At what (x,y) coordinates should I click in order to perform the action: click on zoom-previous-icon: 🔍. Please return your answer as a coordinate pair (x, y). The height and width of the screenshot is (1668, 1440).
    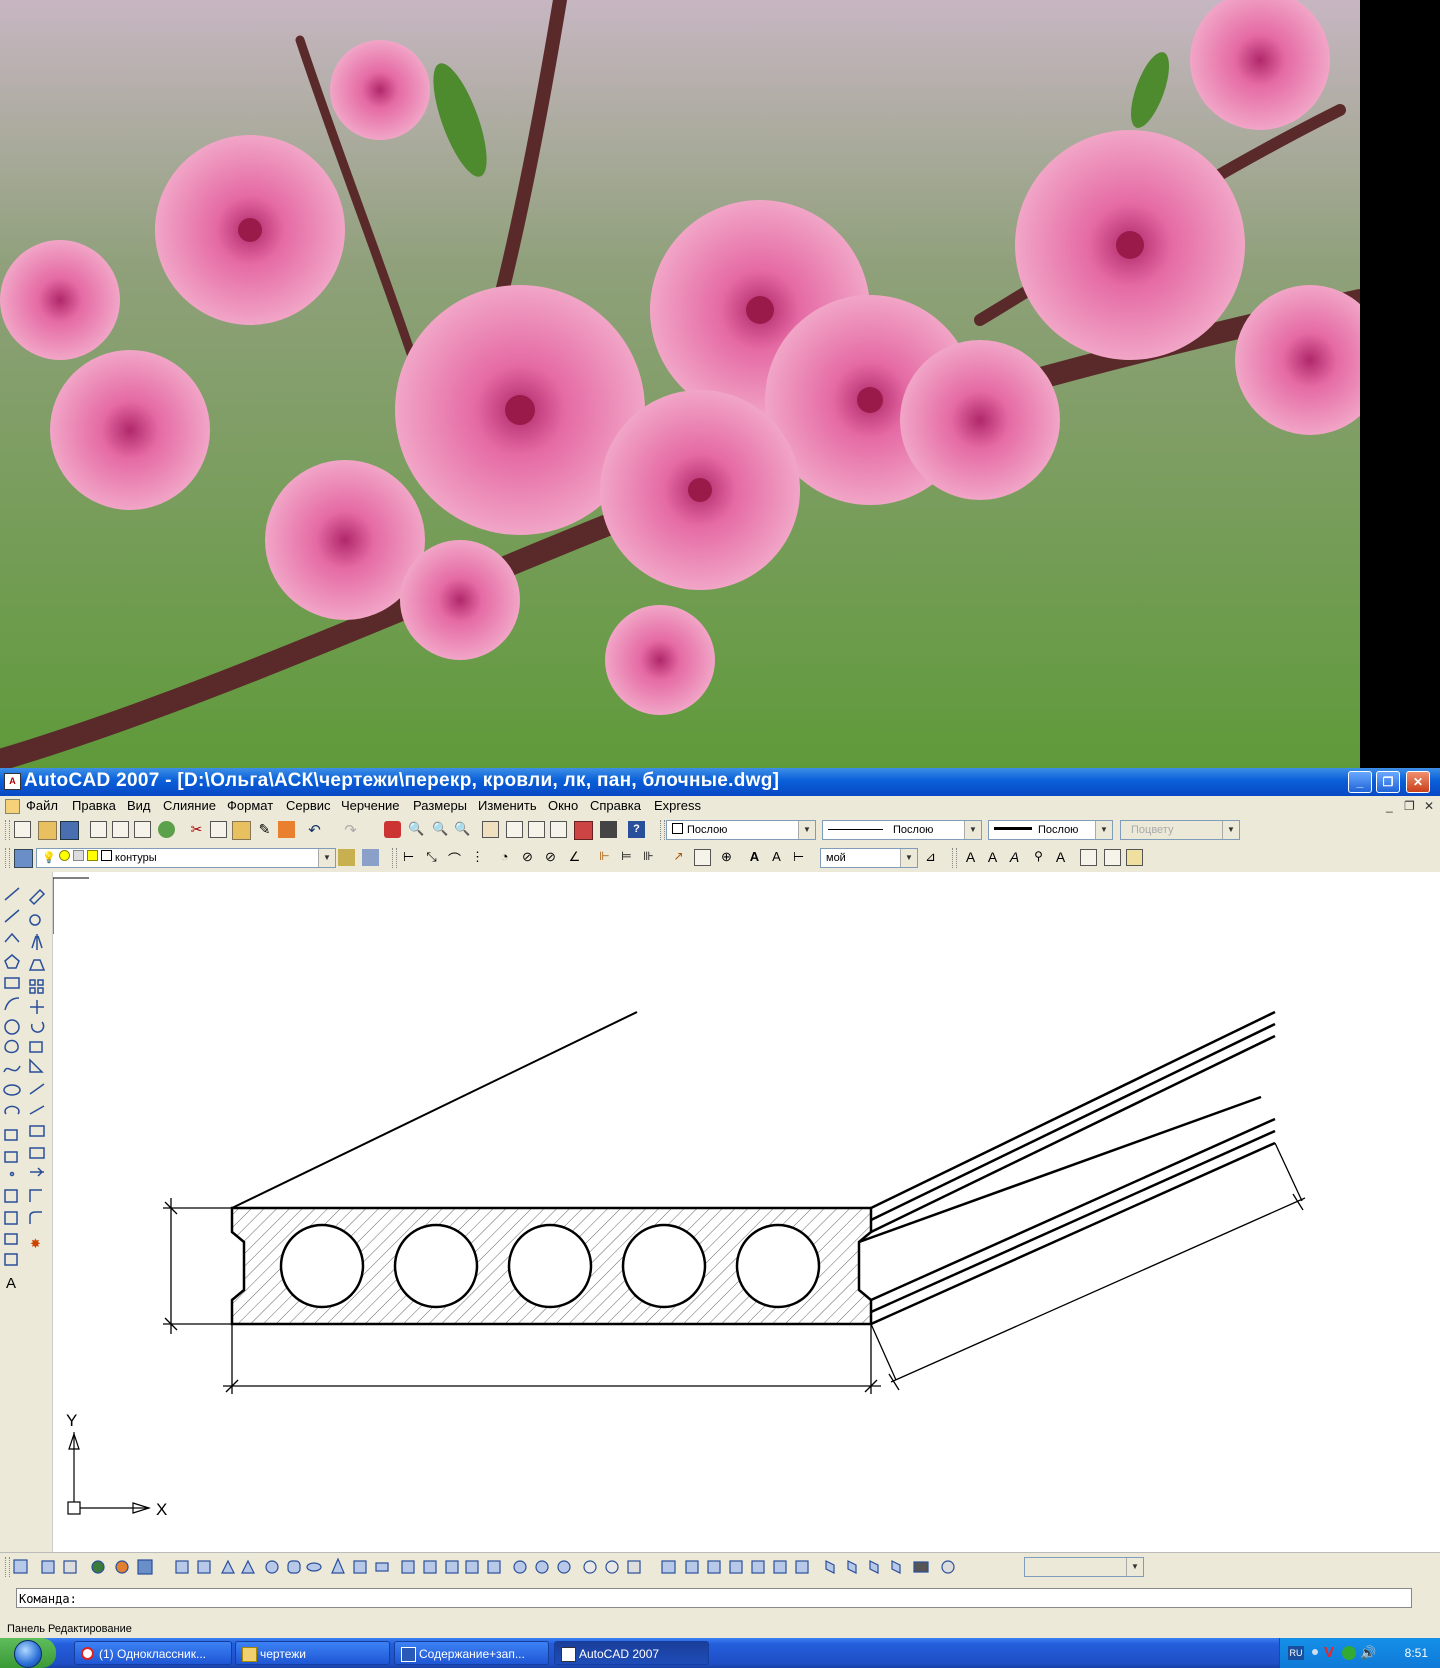
    Looking at the image, I should click on (462, 829).